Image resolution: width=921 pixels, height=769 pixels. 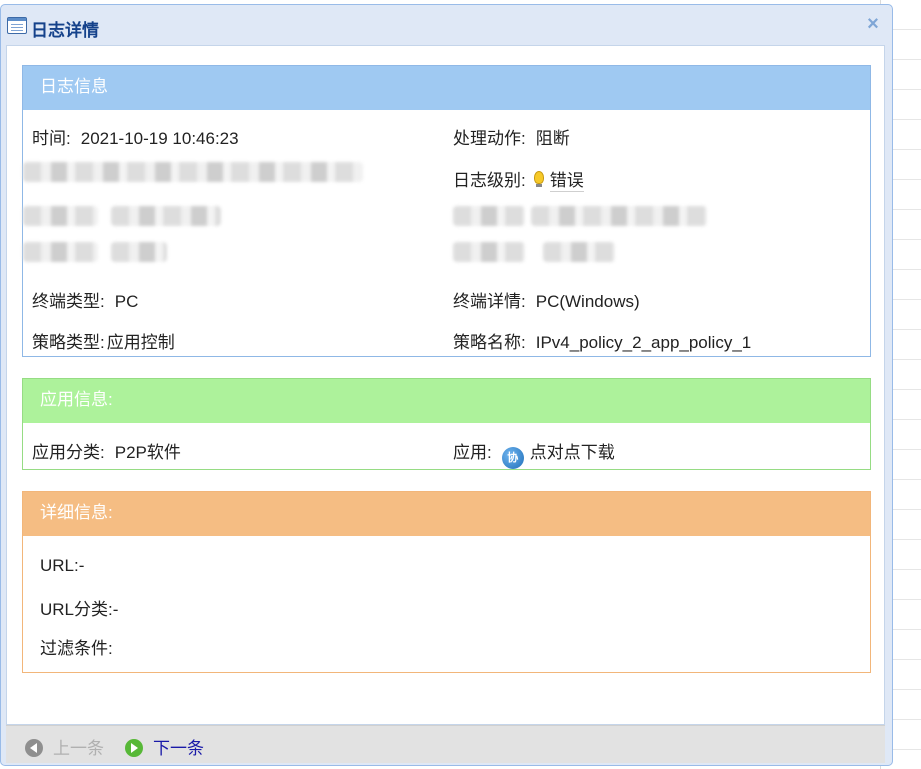 I want to click on arrow-right-icon, so click(x=134, y=748).